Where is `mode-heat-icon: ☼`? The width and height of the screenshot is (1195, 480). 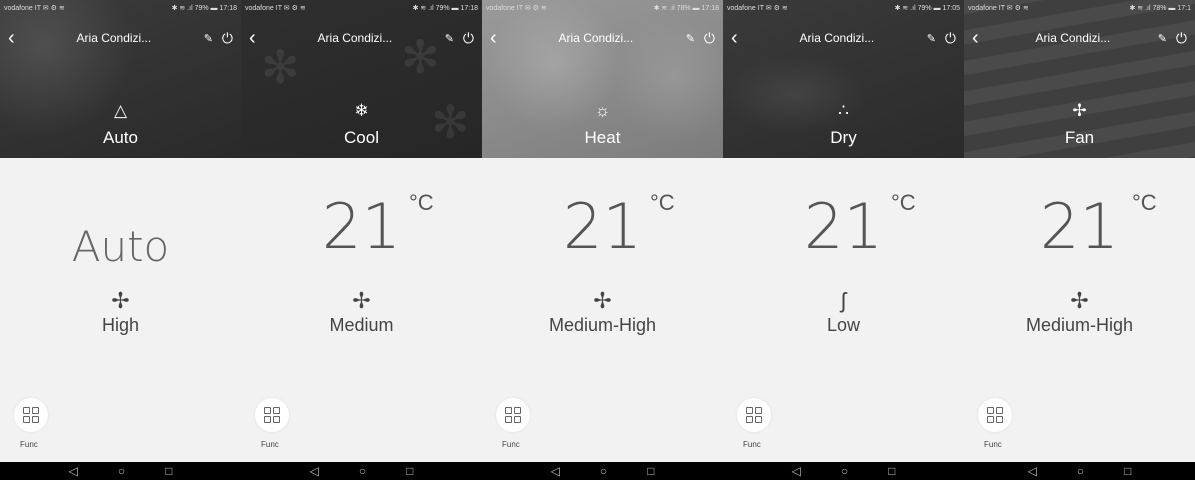 mode-heat-icon: ☼ is located at coordinates (602, 110).